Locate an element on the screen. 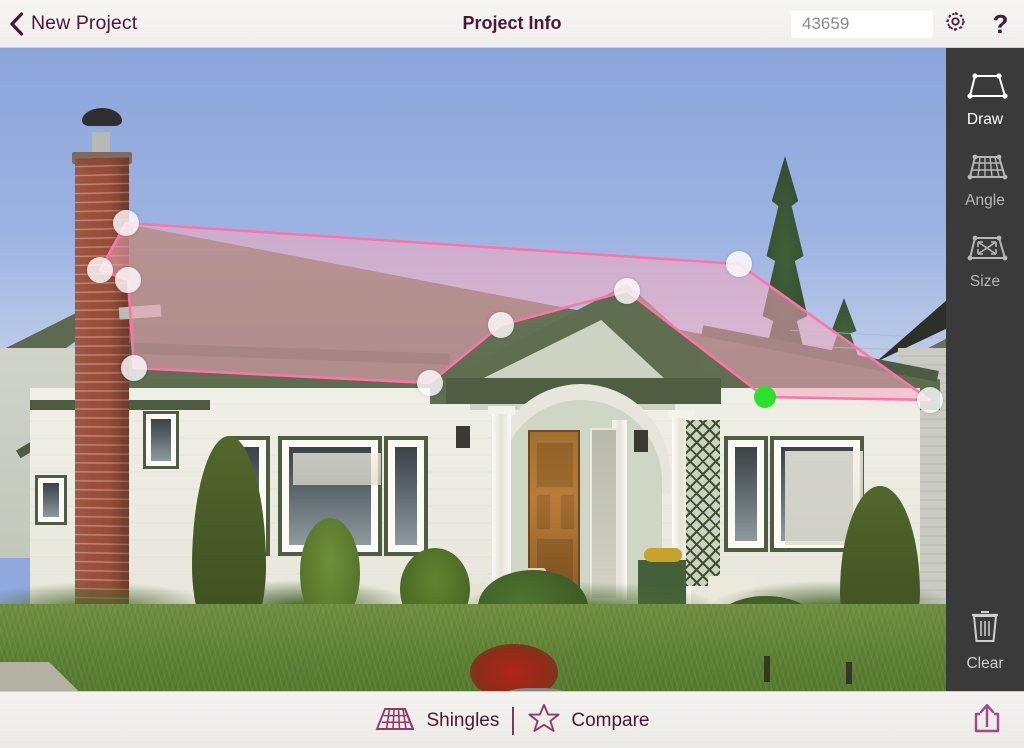 This screenshot has width=1024, height=748. back-button: New Project is located at coordinates (73, 23).